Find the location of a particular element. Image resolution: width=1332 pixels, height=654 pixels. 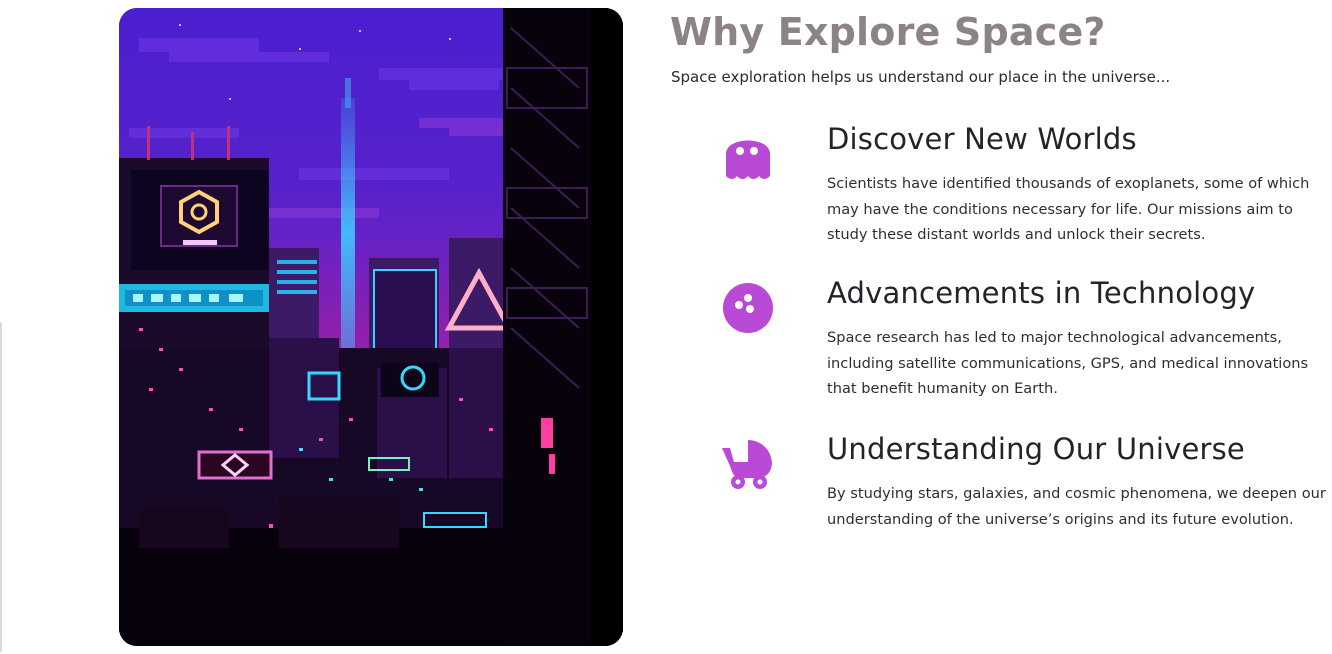

feature-title: Advancements in Technology is located at coordinates (1041, 293).